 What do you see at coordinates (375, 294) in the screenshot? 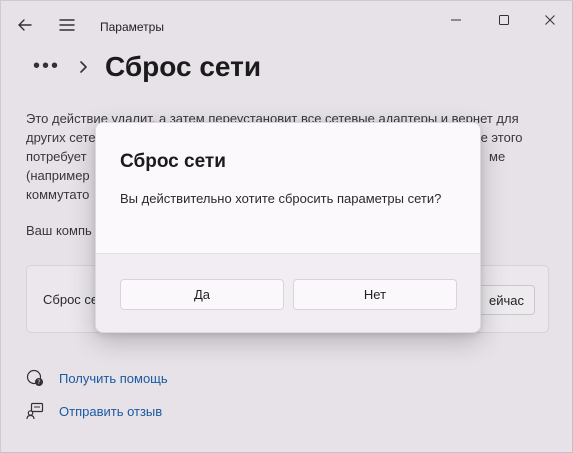
I see `no-button: Нет` at bounding box center [375, 294].